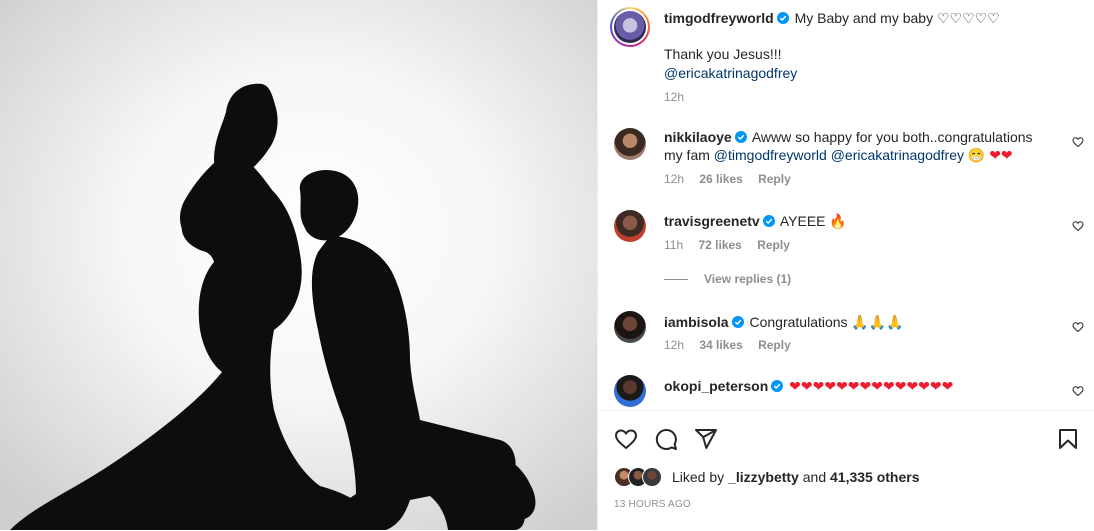  Describe the element at coordinates (706, 439) in the screenshot. I see `share-icon` at that location.